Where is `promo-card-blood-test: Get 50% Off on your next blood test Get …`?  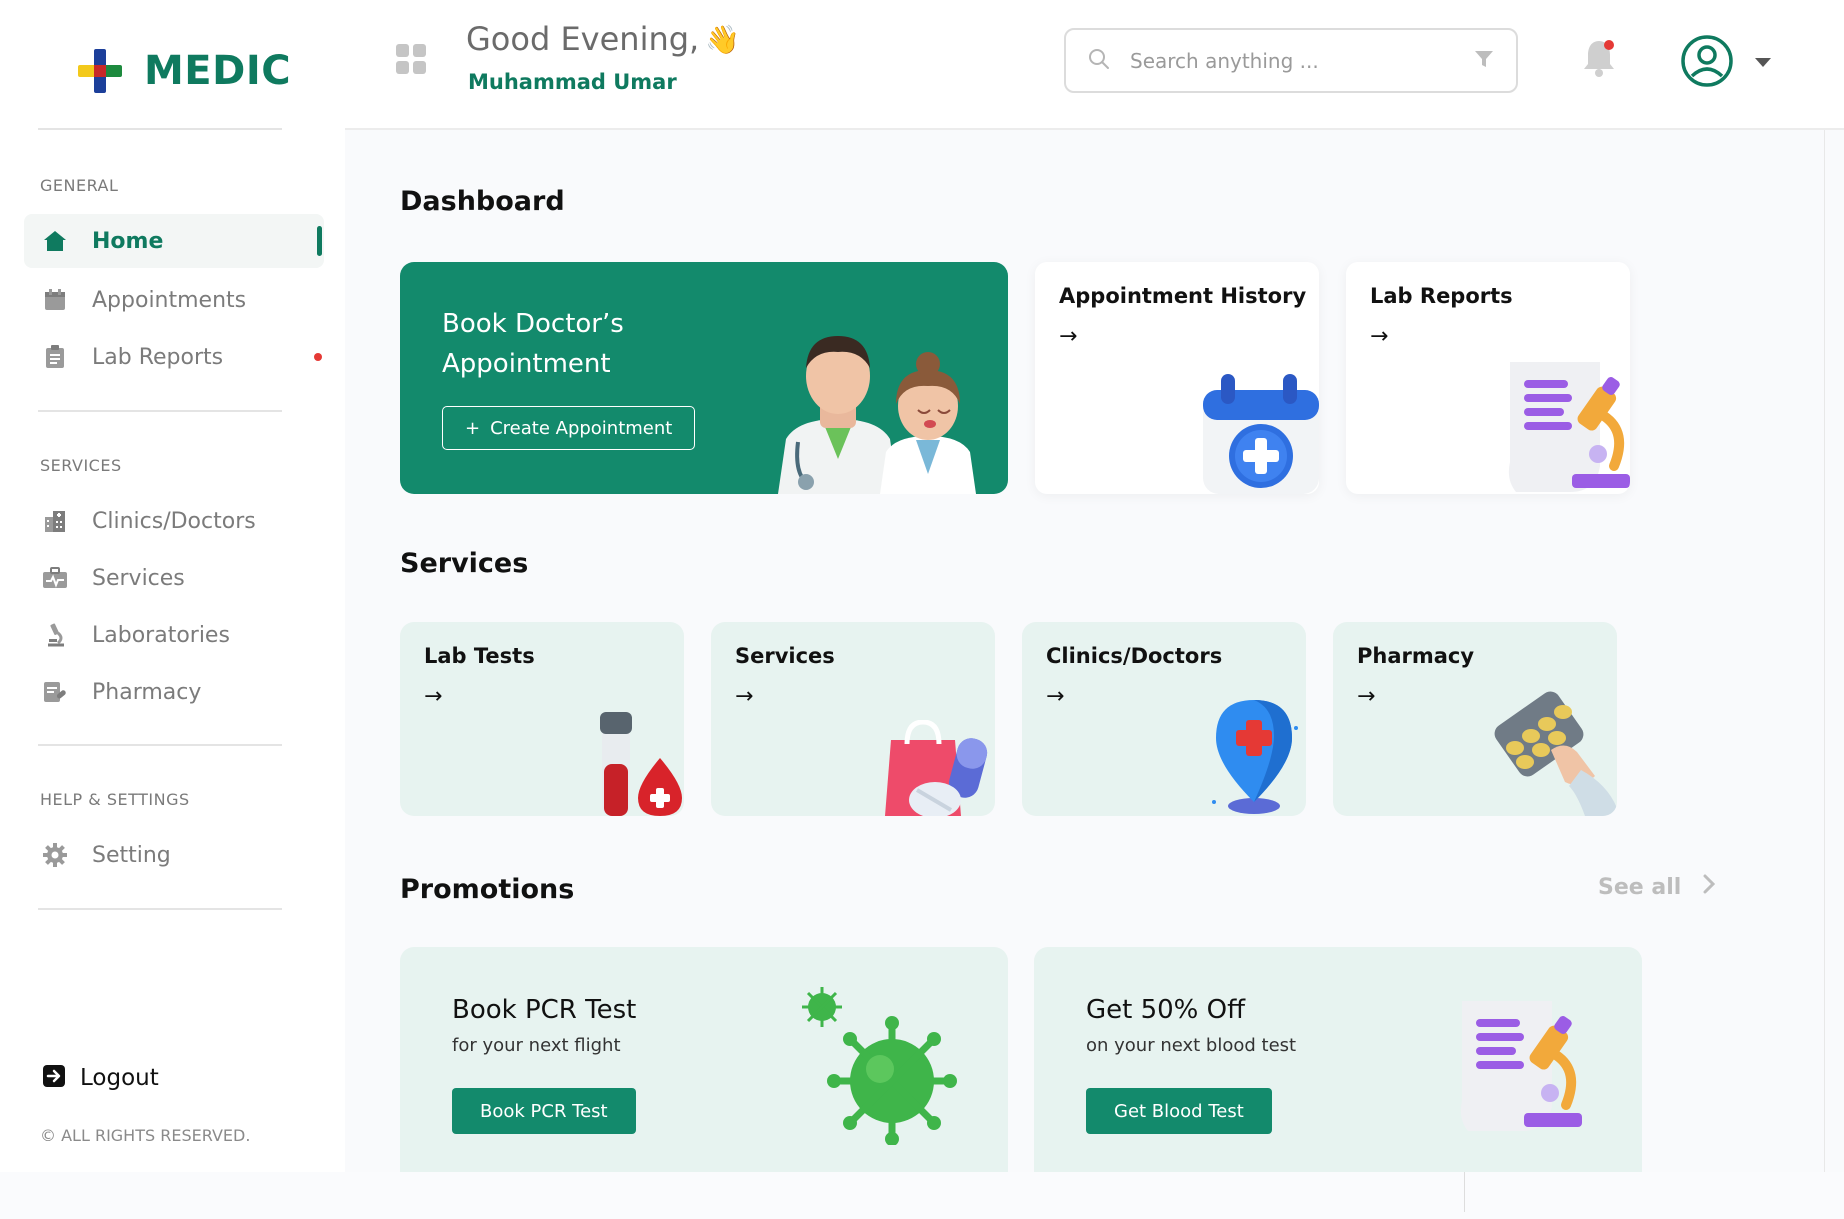
promo-card-blood-test: Get 50% Off on your next blood test Get … is located at coordinates (1338, 1059).